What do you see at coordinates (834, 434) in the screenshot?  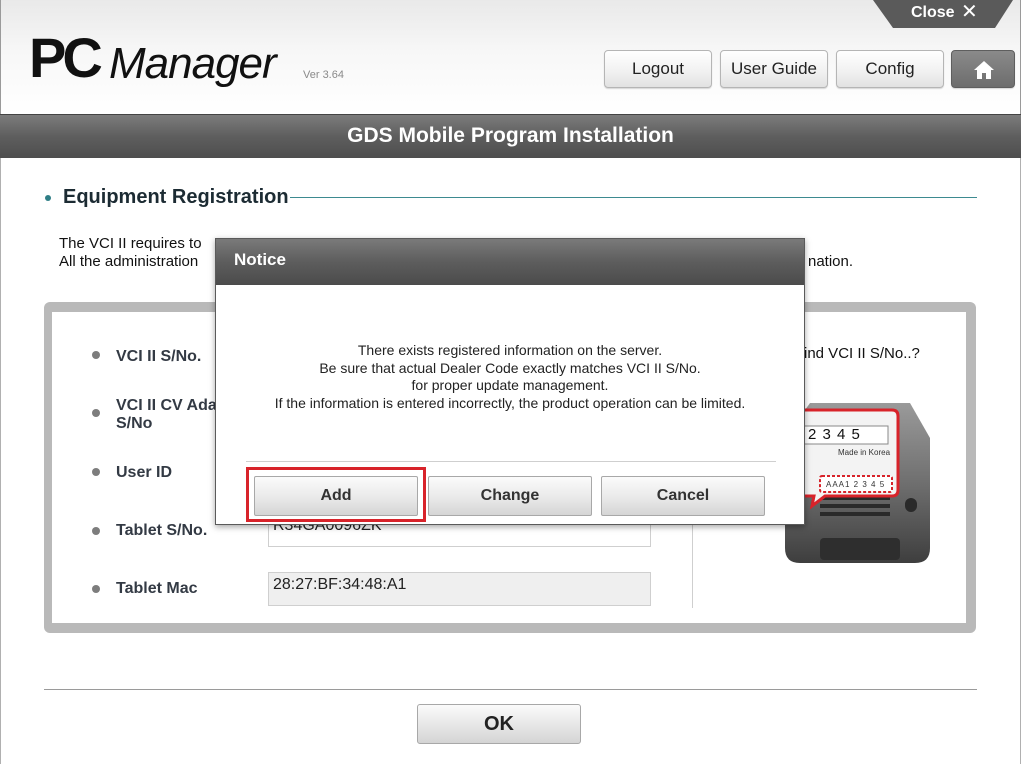 I see `device-label-top: 2 3 4 5` at bounding box center [834, 434].